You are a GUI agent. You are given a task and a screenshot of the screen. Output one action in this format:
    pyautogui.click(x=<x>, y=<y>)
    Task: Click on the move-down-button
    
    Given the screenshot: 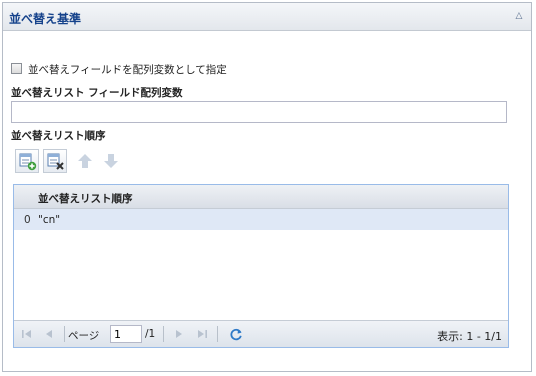 What is the action you would take?
    pyautogui.click(x=111, y=161)
    